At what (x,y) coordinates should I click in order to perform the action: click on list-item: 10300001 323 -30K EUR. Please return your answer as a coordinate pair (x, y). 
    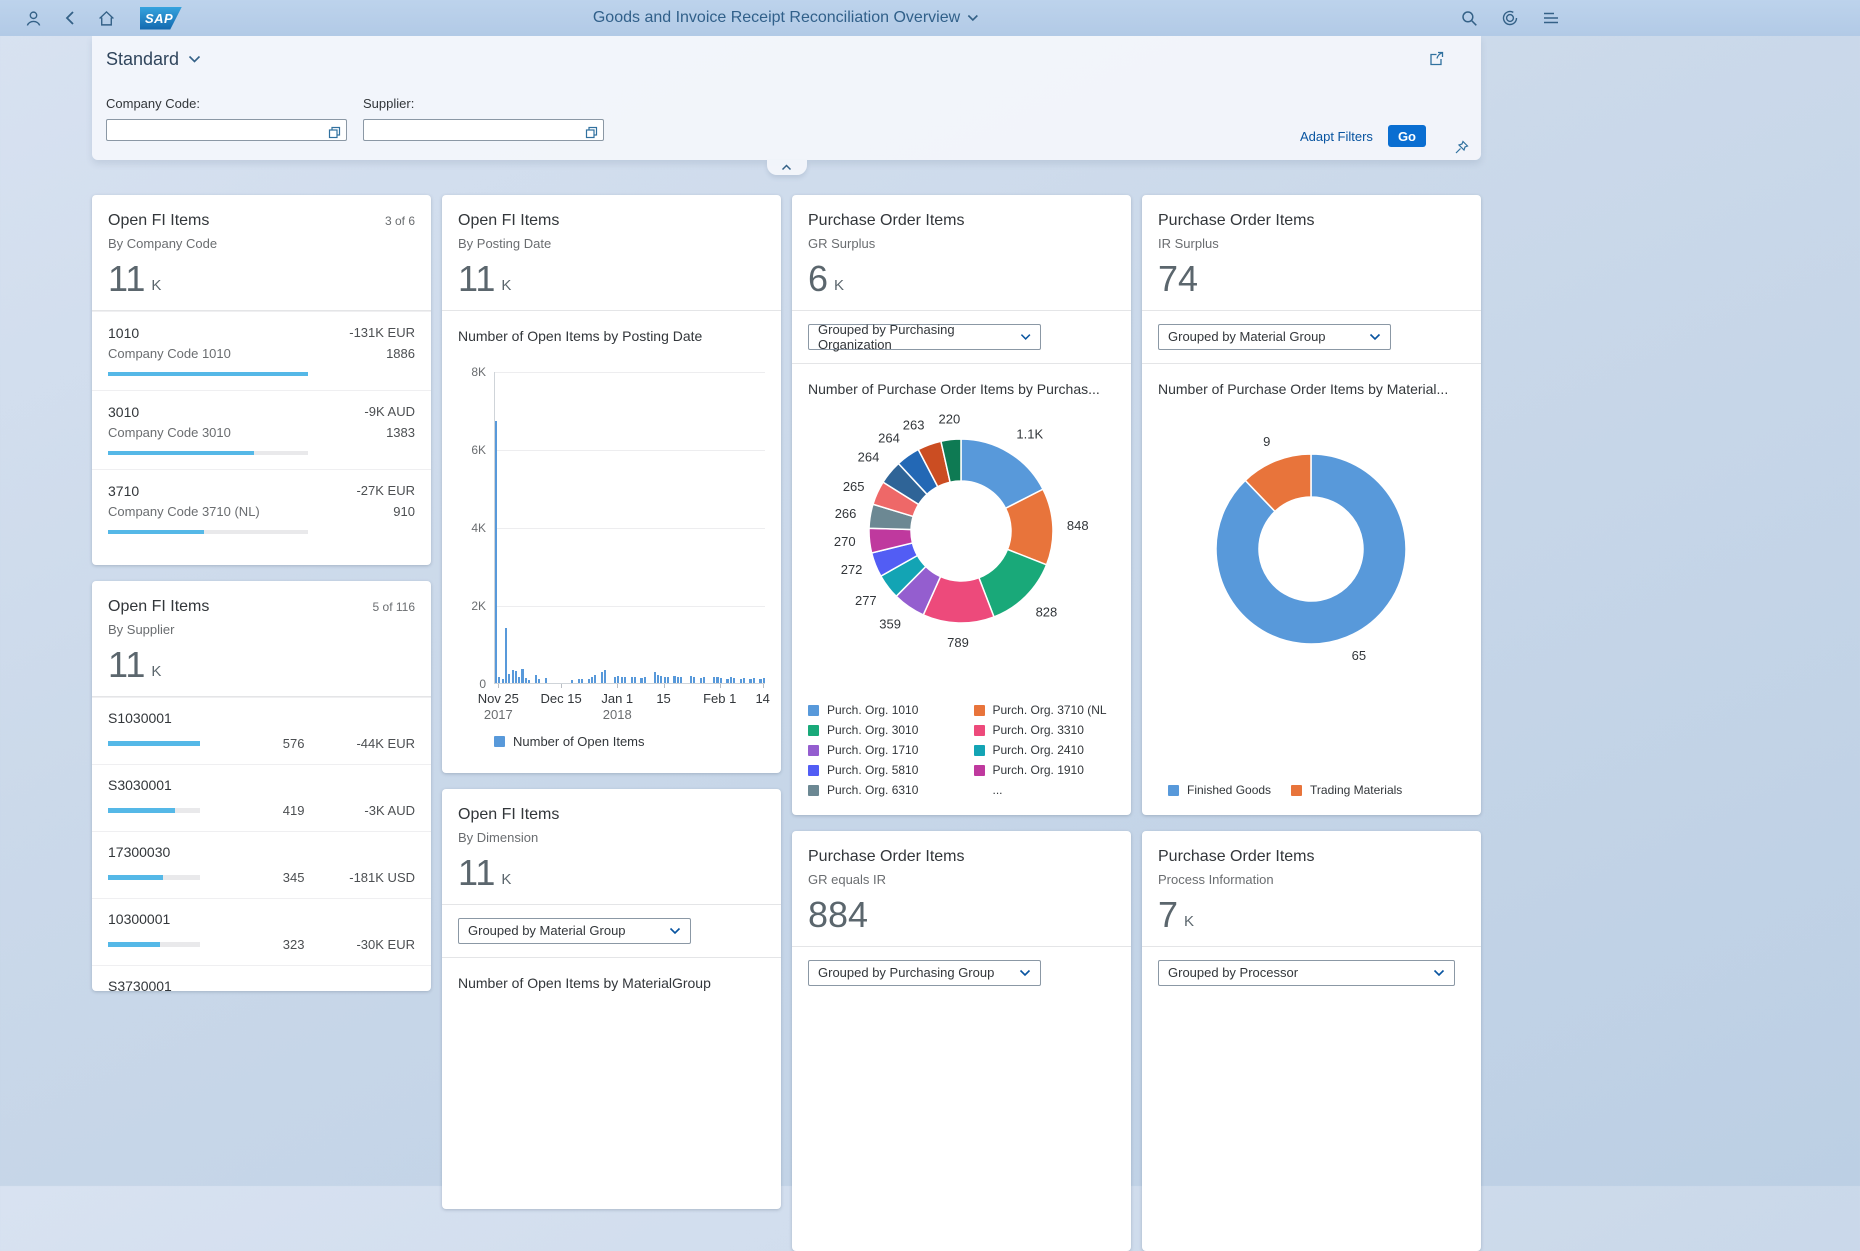
    Looking at the image, I should click on (261, 931).